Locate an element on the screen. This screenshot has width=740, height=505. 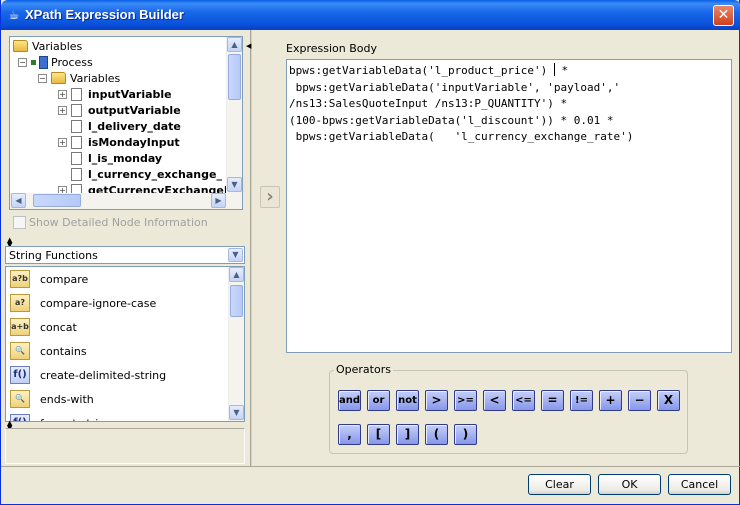
tree-node-input-variable: + inputVariable is located at coordinates (115, 94).